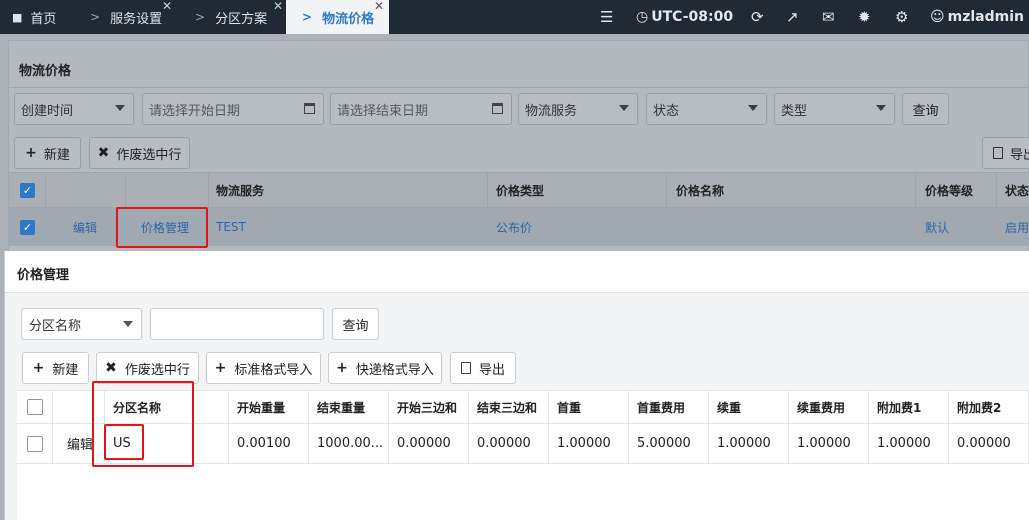 Image resolution: width=1029 pixels, height=520 pixels. I want to click on service-cell: TEST, so click(231, 227).